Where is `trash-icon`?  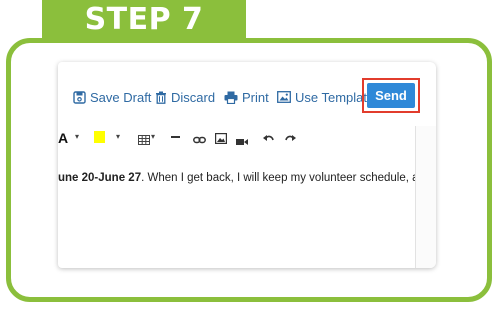
trash-icon is located at coordinates (161, 97).